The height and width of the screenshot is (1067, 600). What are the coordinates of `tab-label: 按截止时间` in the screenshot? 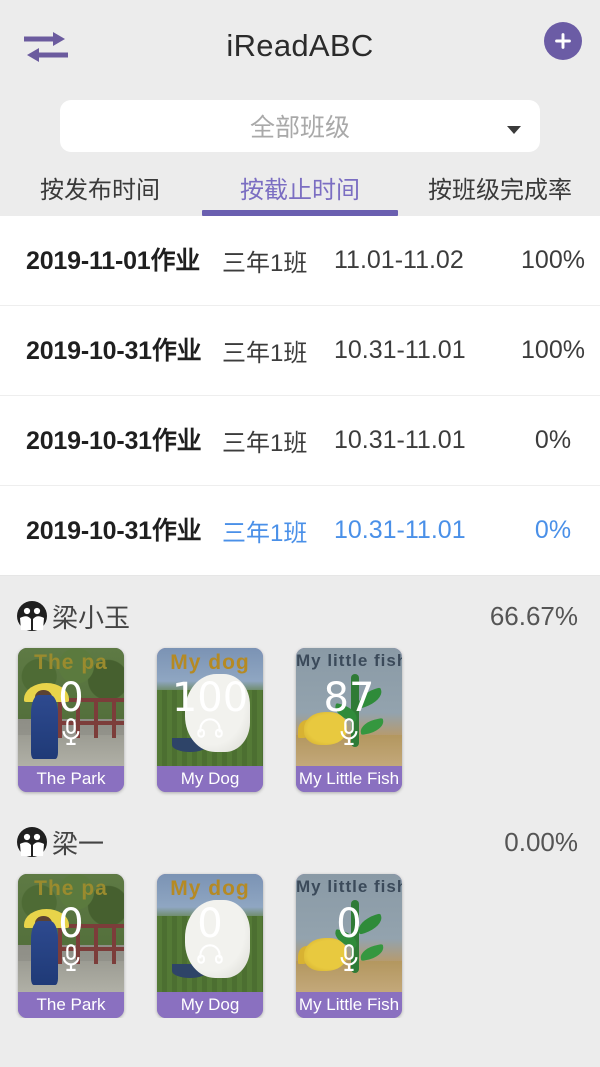 It's located at (300, 190).